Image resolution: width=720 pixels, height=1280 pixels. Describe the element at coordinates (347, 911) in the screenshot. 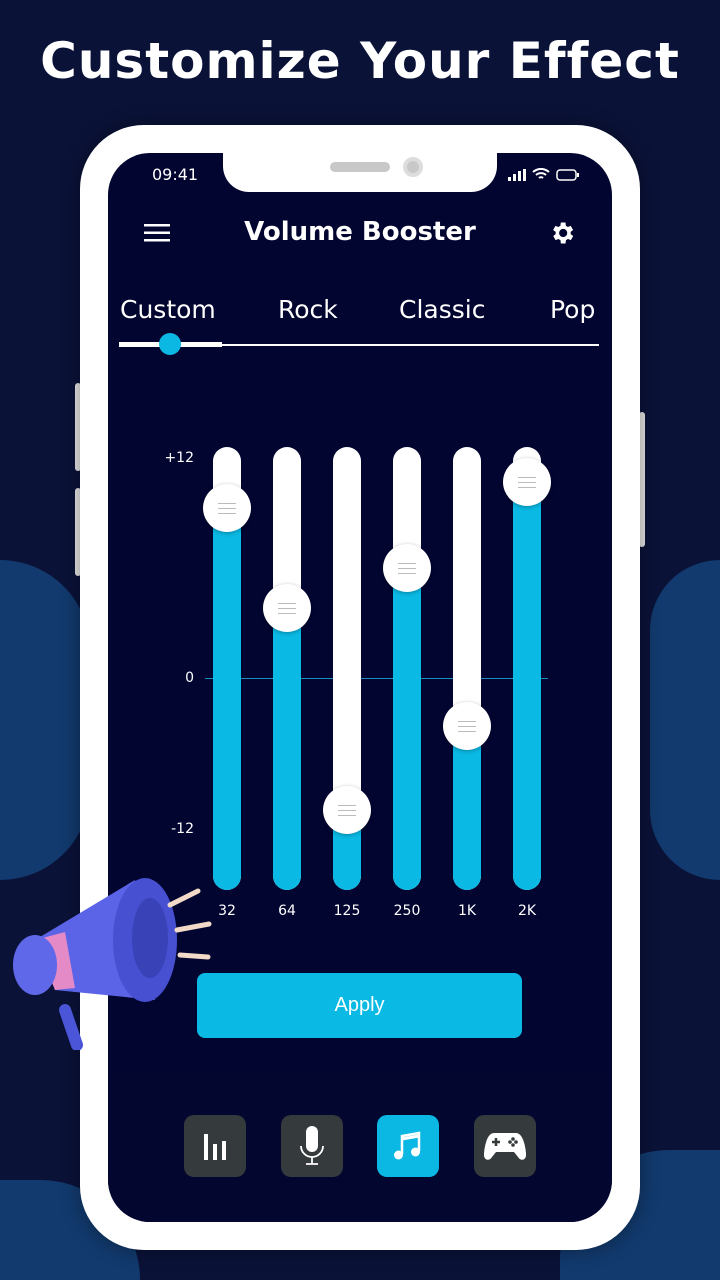

I see `eq-band-label: 125` at that location.